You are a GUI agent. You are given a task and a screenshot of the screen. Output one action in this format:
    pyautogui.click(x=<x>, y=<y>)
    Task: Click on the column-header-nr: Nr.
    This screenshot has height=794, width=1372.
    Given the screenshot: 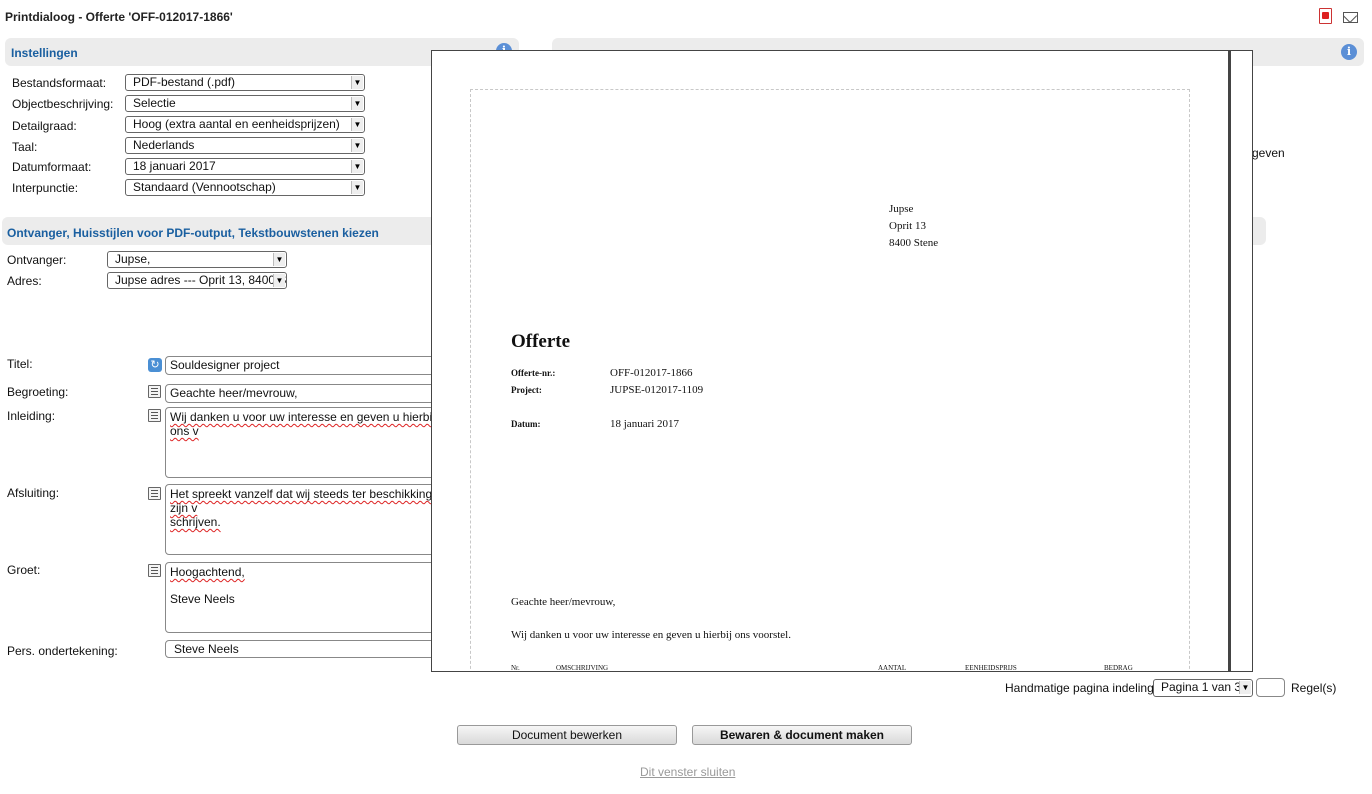 What is the action you would take?
    pyautogui.click(x=515, y=668)
    